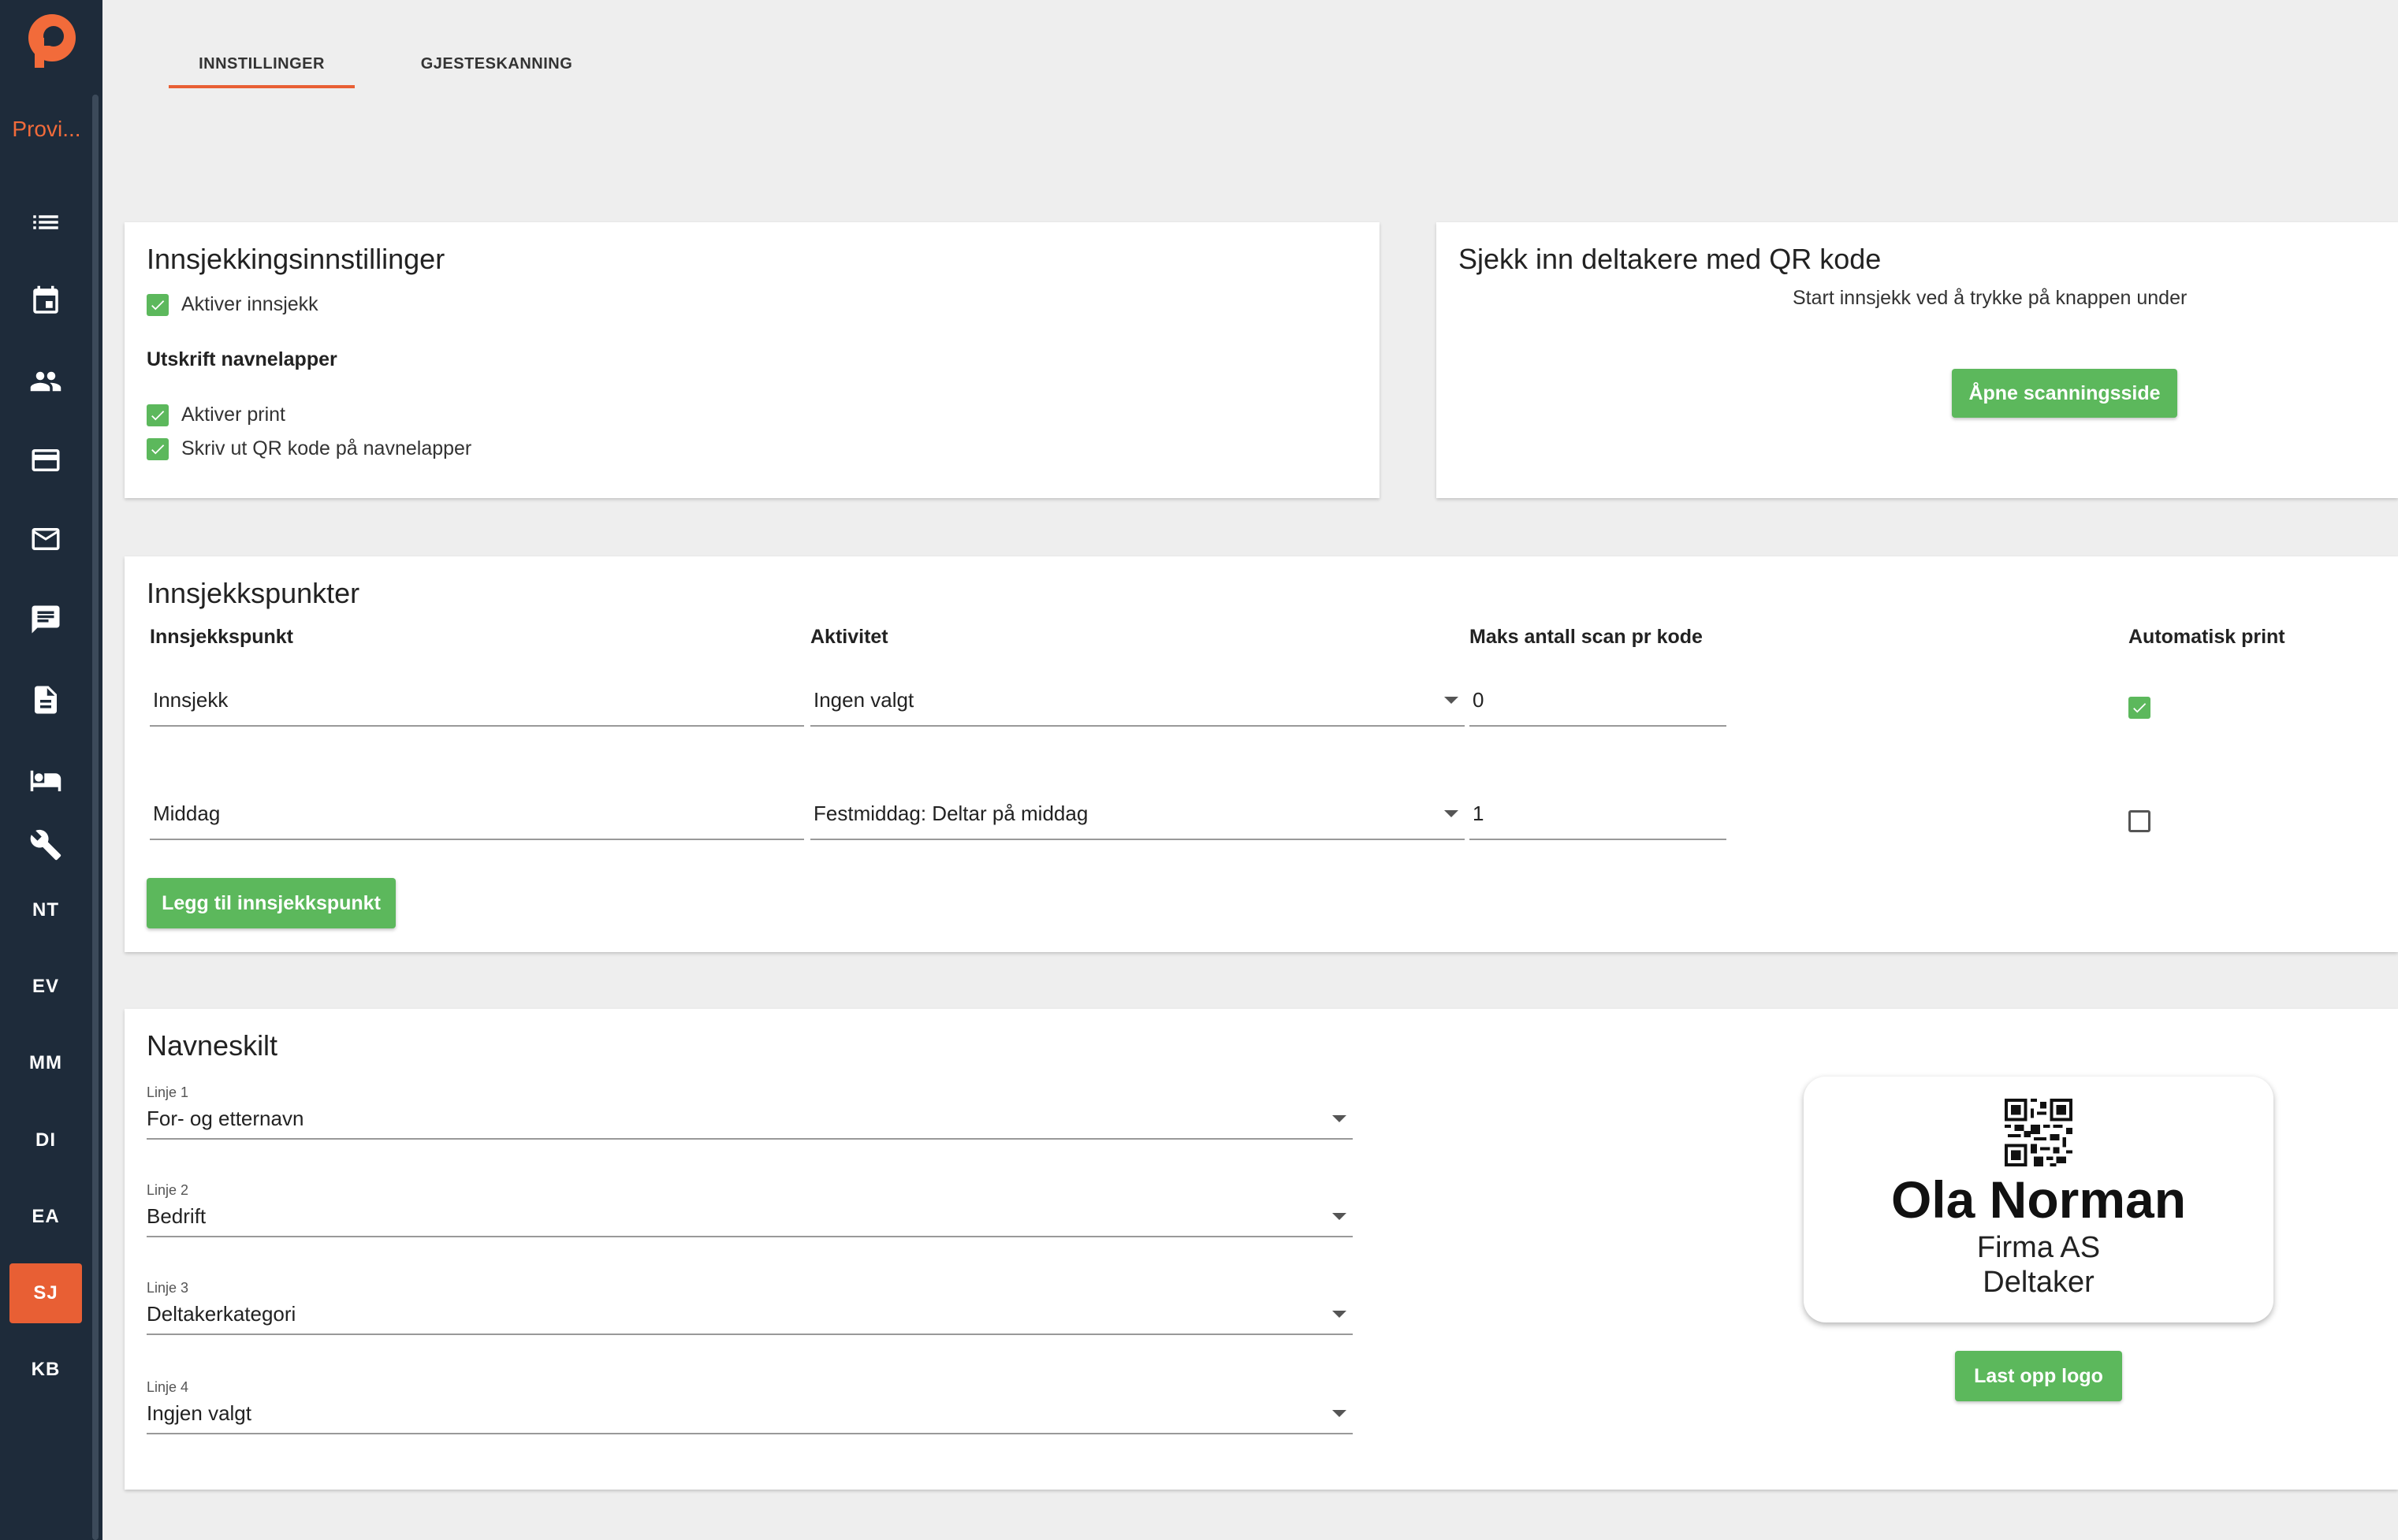 The width and height of the screenshot is (2398, 1540). Describe the element at coordinates (45, 381) in the screenshot. I see `people-icon` at that location.